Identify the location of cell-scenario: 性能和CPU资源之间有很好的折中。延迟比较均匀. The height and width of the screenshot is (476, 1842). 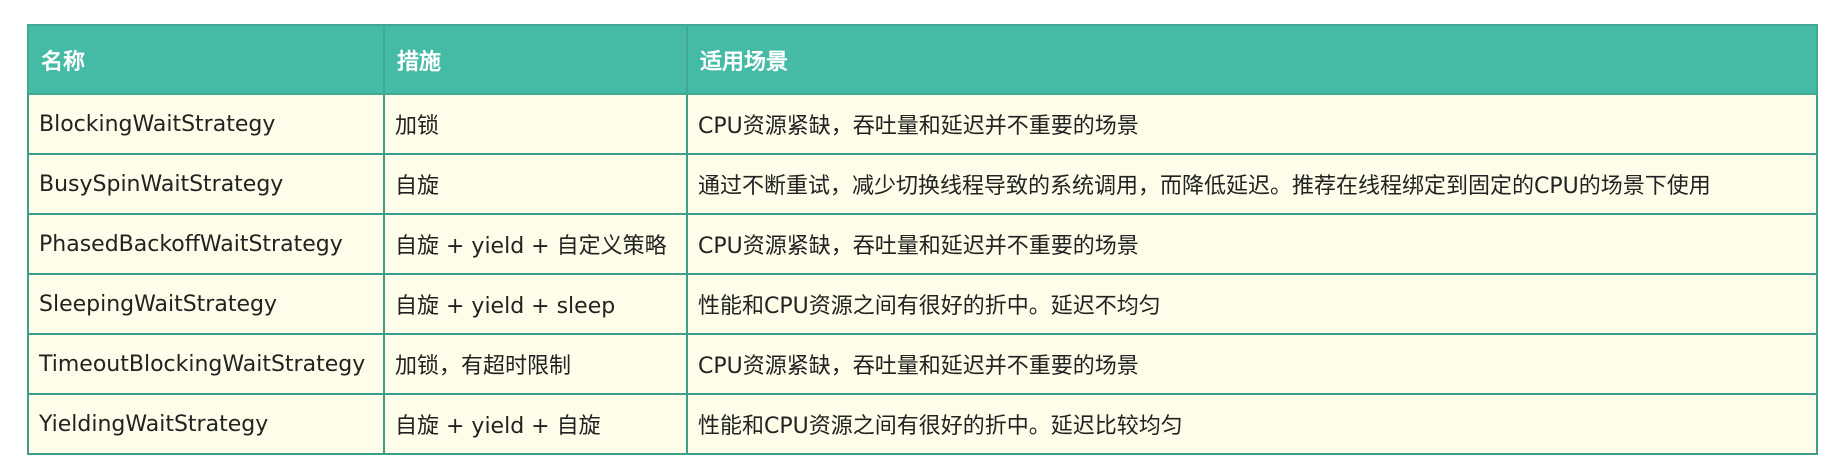
(1252, 424).